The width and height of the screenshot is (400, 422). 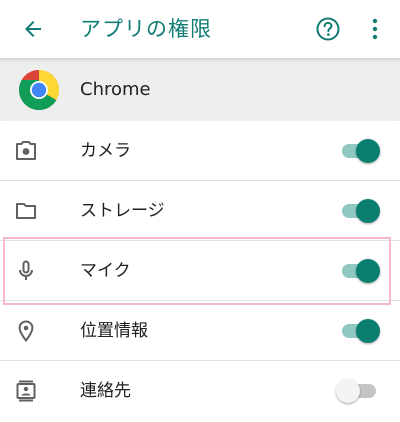 I want to click on app-name: Chrome, so click(x=115, y=89).